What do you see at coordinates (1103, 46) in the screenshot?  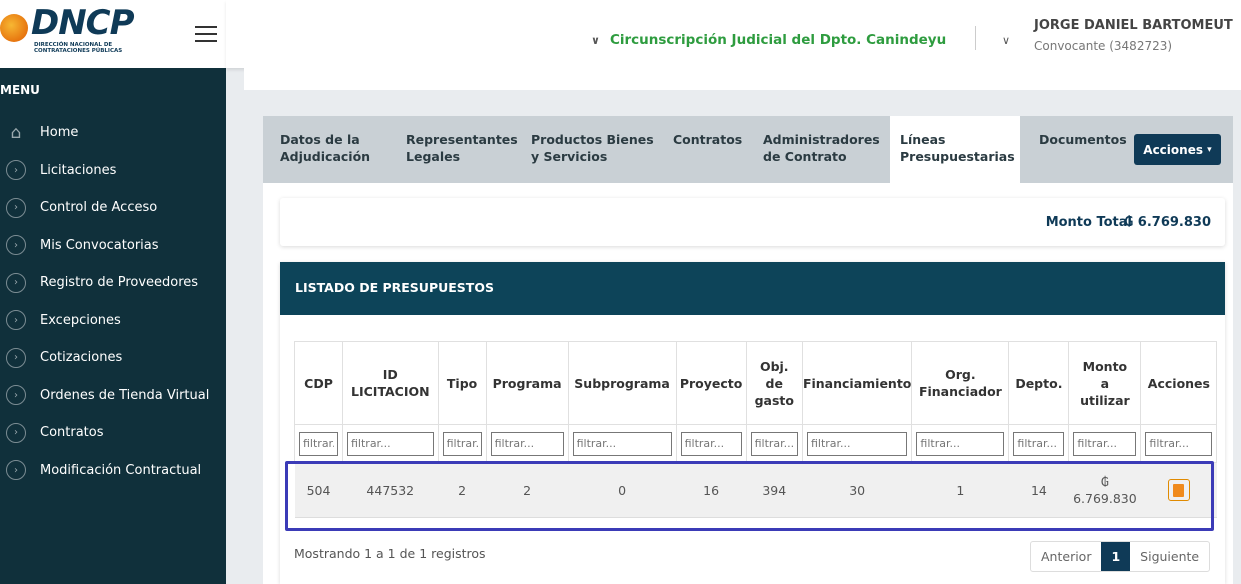 I see `user-role: Convocante (3482723)` at bounding box center [1103, 46].